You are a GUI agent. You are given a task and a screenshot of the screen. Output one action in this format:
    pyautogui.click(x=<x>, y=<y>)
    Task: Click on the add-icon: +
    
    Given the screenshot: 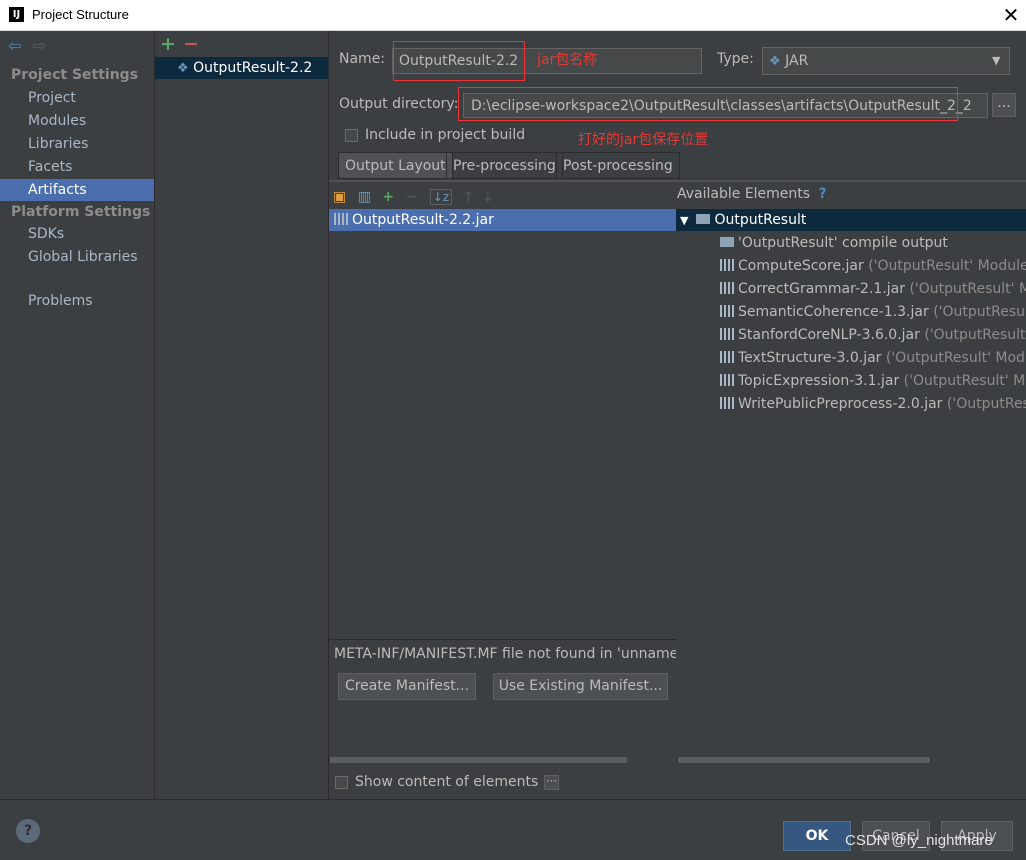 What is the action you would take?
    pyautogui.click(x=388, y=197)
    